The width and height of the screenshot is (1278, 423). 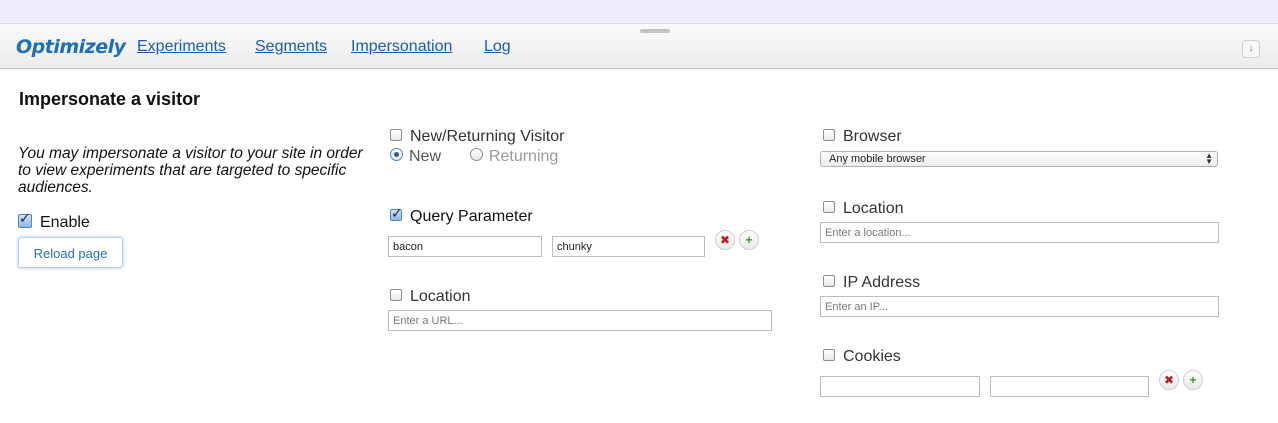 What do you see at coordinates (396, 134) in the screenshot?
I see `visitor-checkbox` at bounding box center [396, 134].